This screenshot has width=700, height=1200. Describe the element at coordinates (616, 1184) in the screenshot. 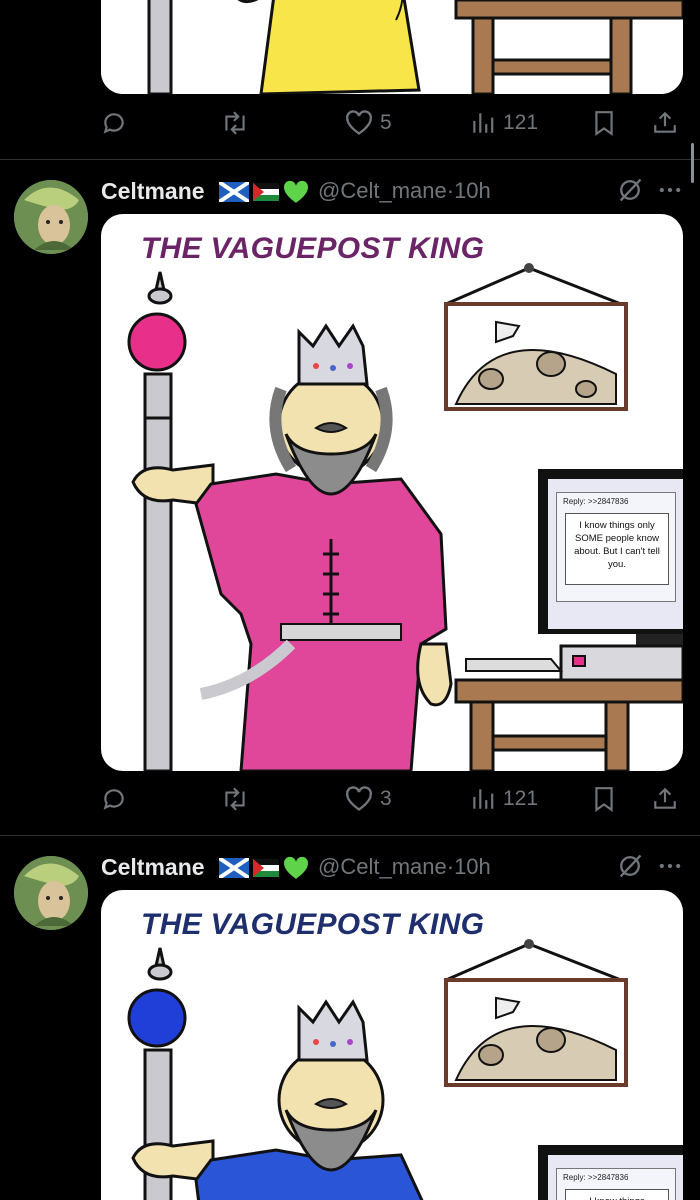

I see `reply-post-box: Reply: >>2847836 I know things` at that location.